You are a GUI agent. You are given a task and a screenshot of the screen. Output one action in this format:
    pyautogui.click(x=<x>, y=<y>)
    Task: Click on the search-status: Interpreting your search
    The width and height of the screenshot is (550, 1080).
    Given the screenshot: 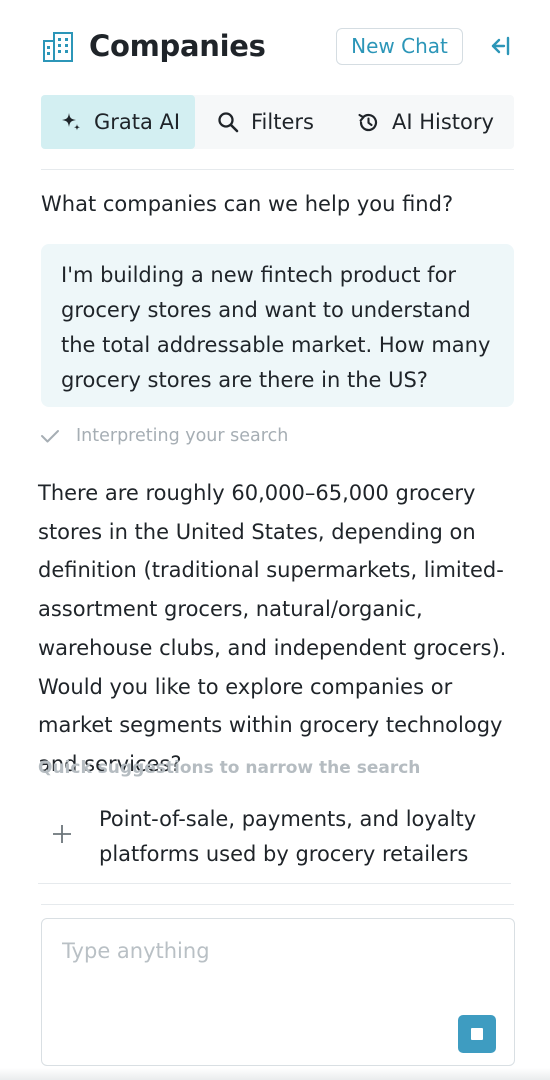 What is the action you would take?
    pyautogui.click(x=164, y=436)
    